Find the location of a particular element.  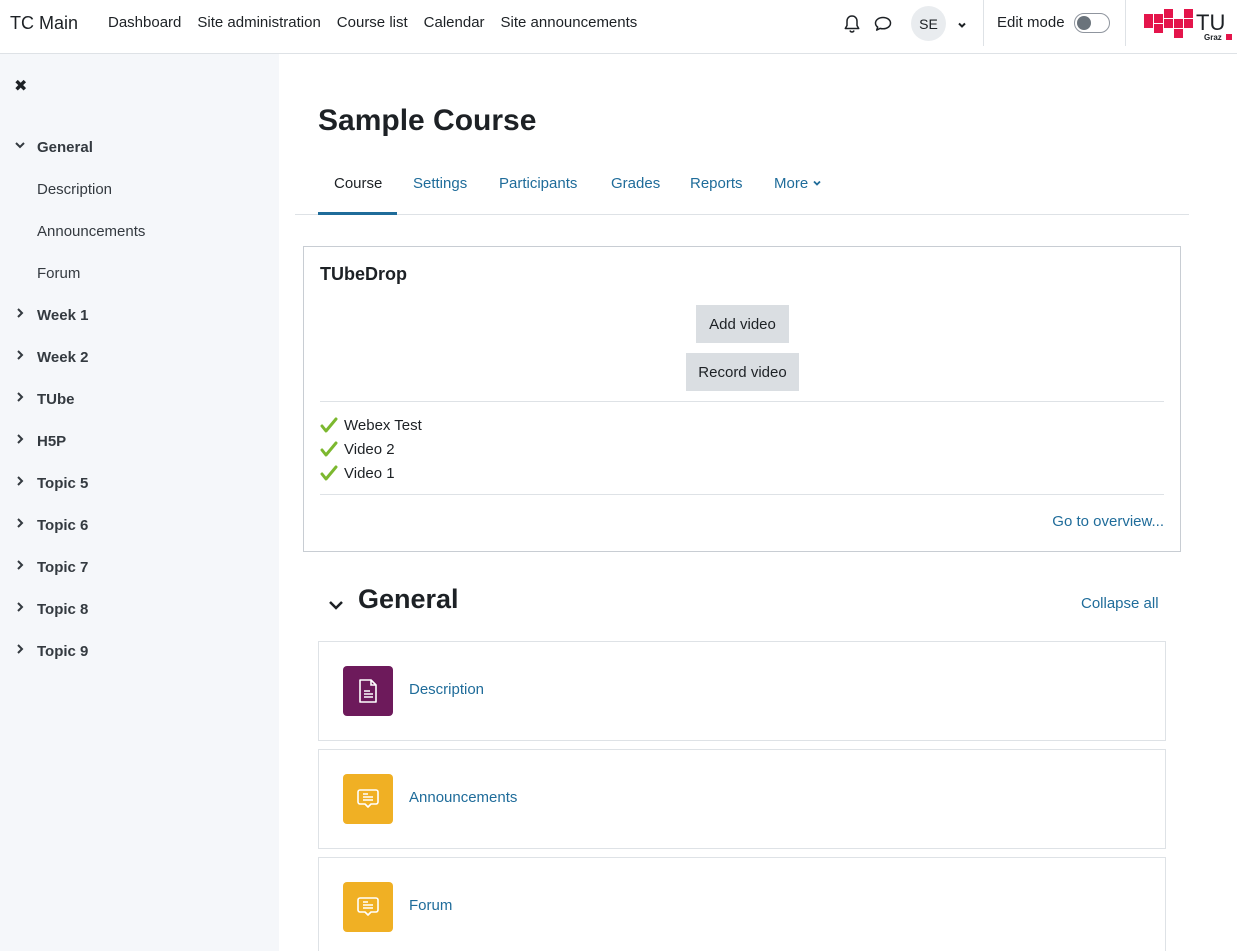

drawer-item-description: Description is located at coordinates (139, 189).